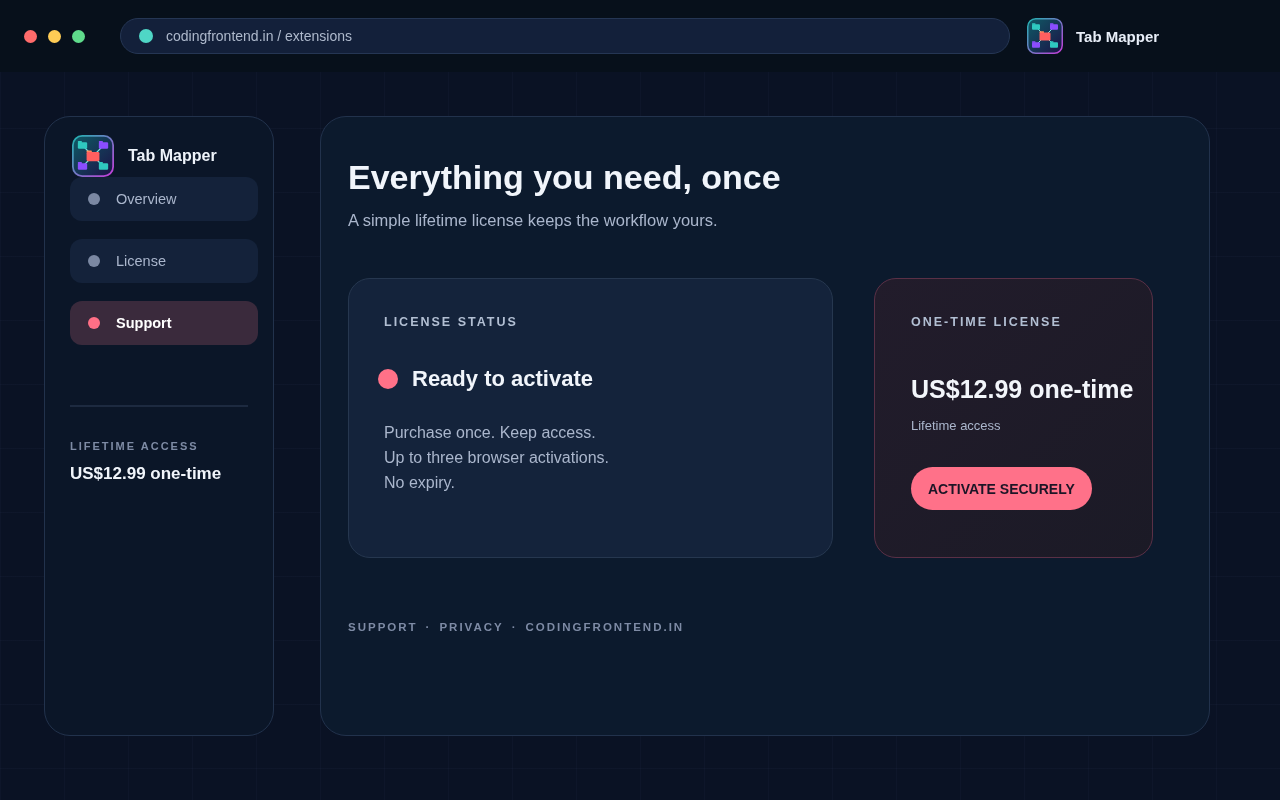  Describe the element at coordinates (605, 627) in the screenshot. I see `footer-link: CODINGFRONTEND.IN` at that location.